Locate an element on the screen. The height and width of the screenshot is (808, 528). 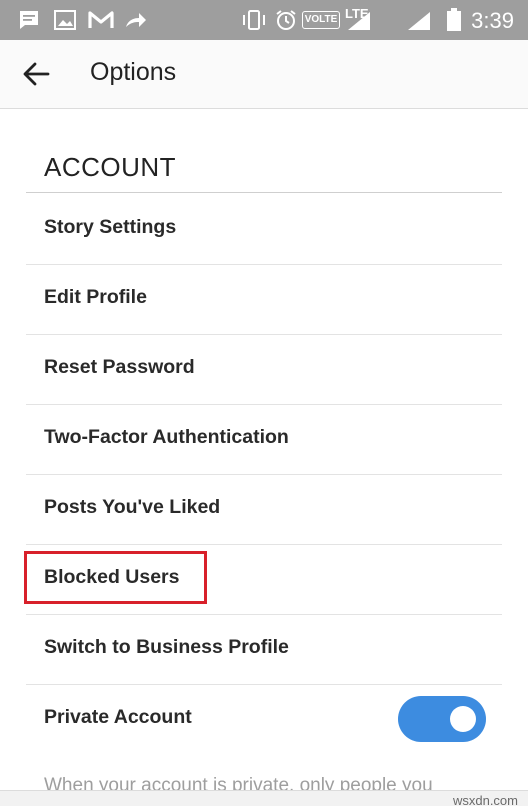
section-header-account: ACCOUNT is located at coordinates (110, 167).